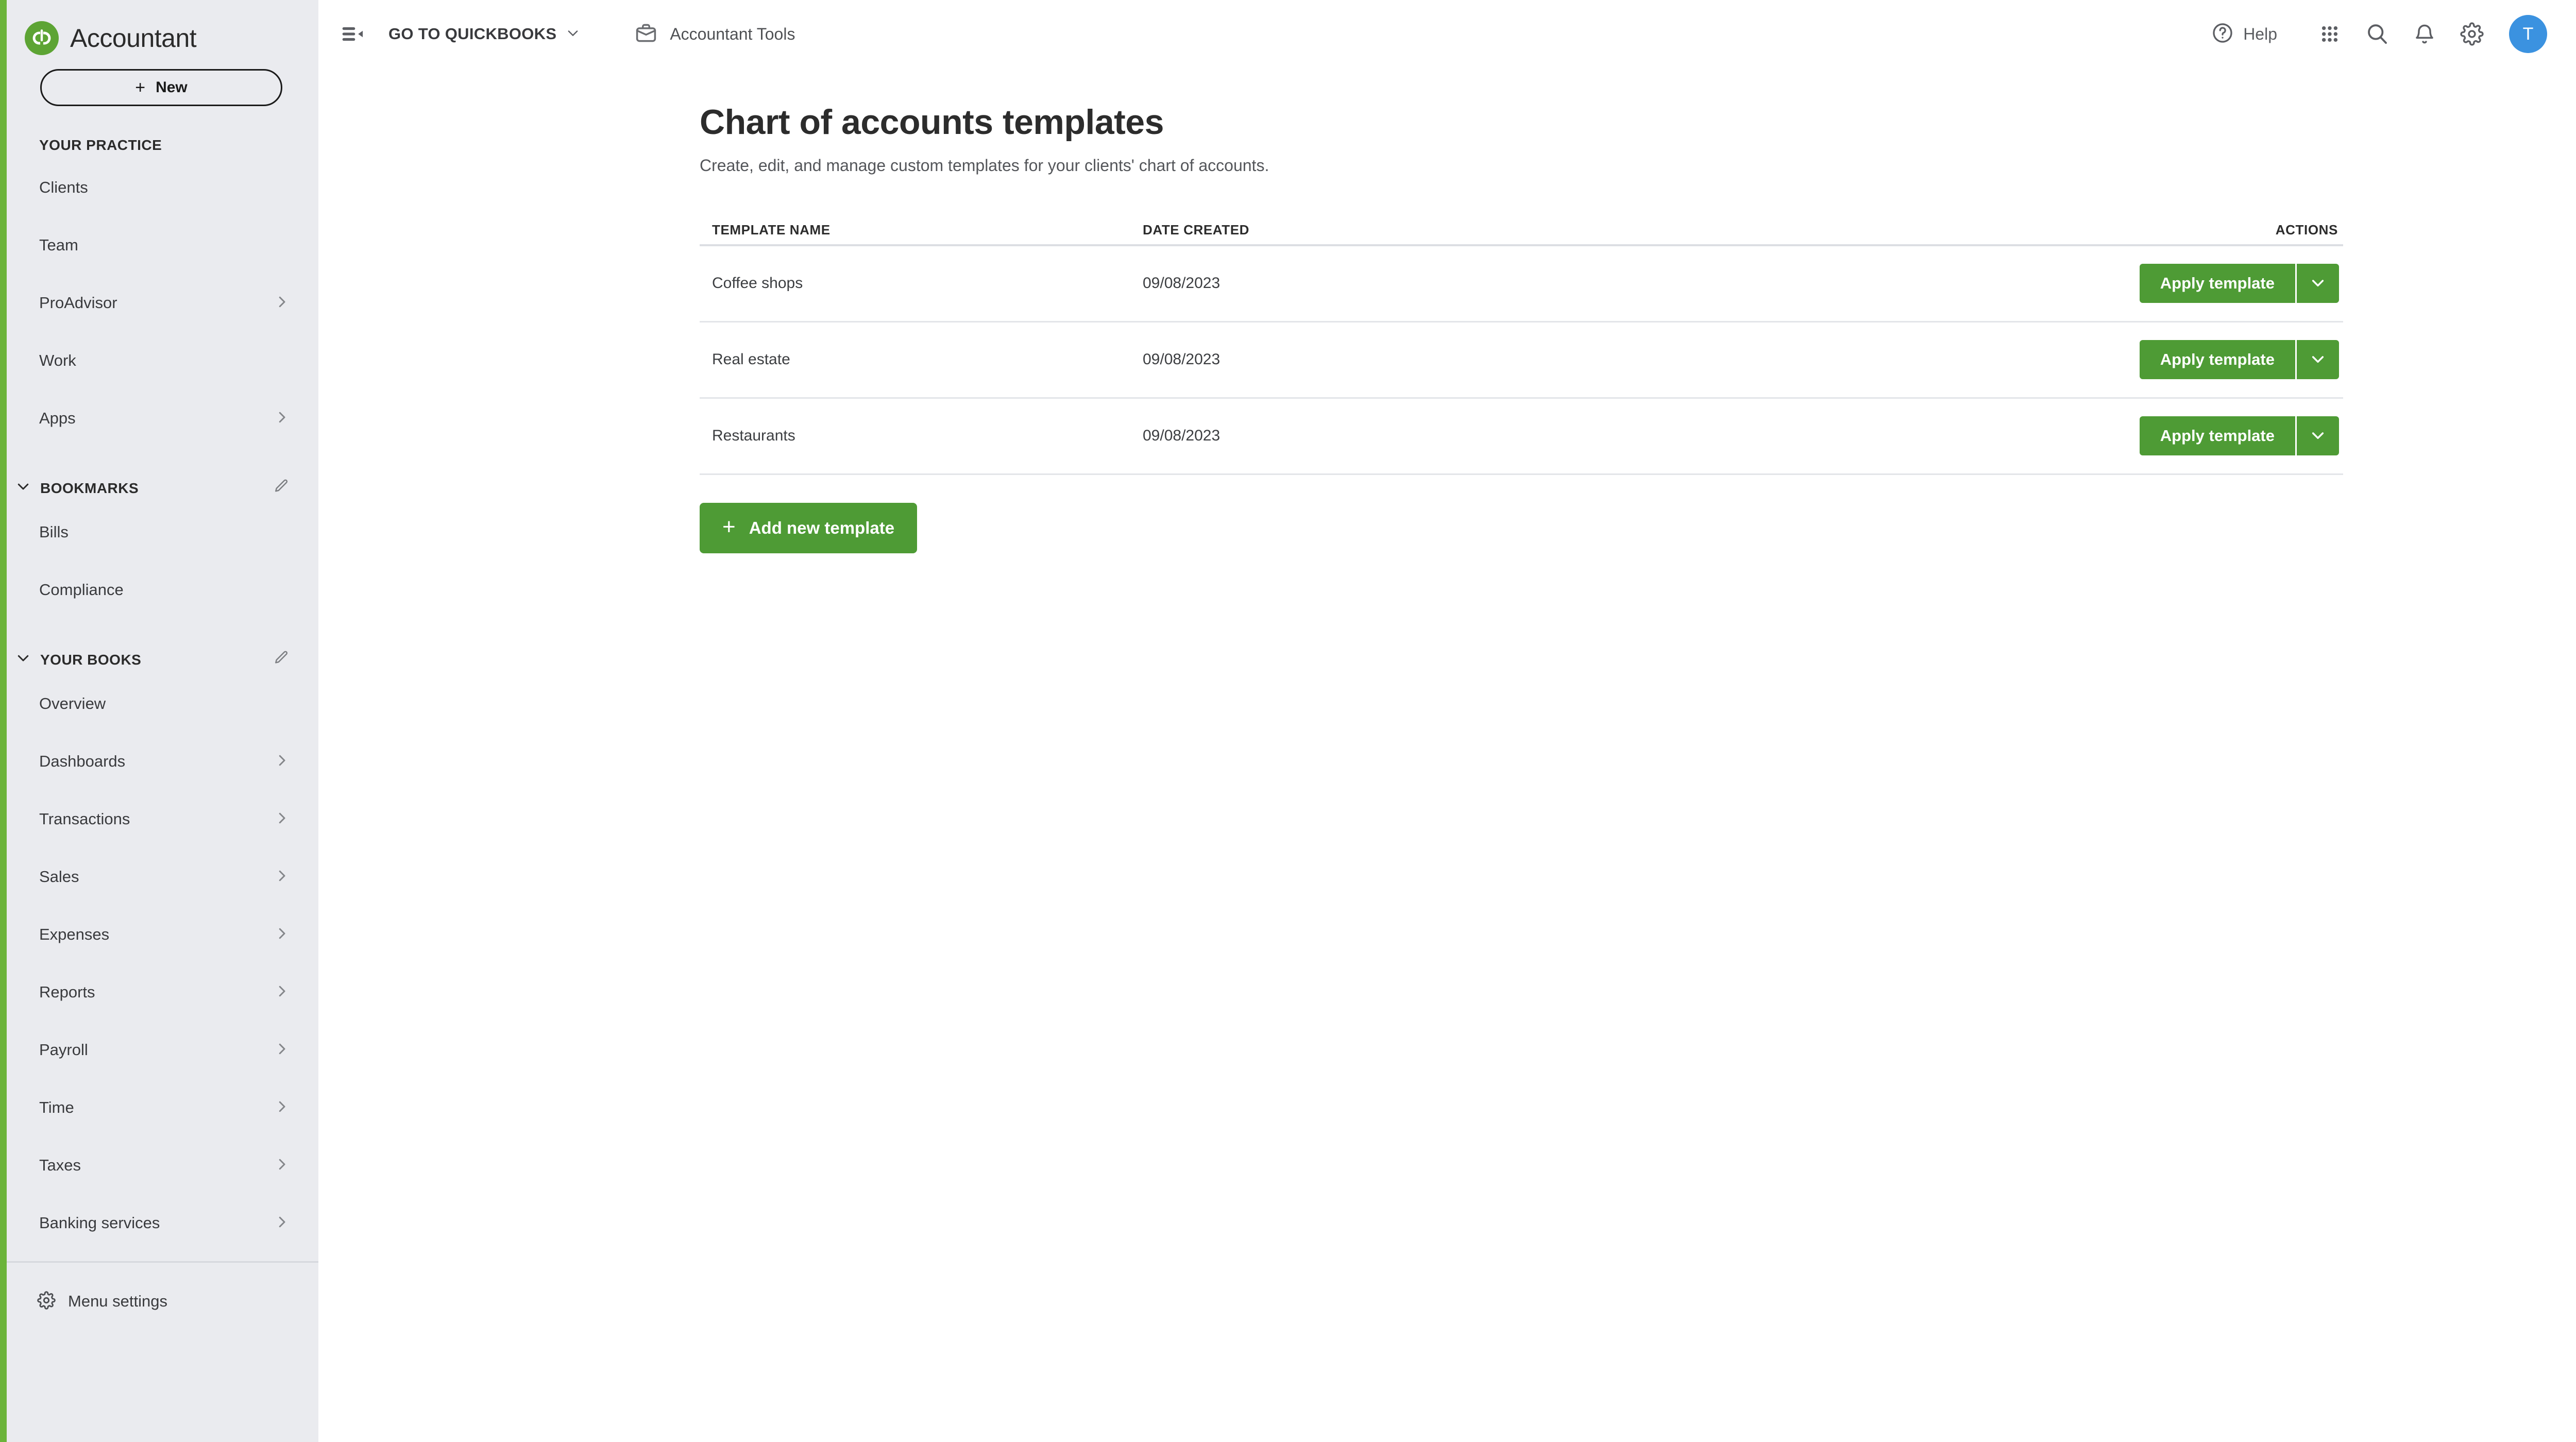  What do you see at coordinates (2244, 34) in the screenshot?
I see `help-button: Help` at bounding box center [2244, 34].